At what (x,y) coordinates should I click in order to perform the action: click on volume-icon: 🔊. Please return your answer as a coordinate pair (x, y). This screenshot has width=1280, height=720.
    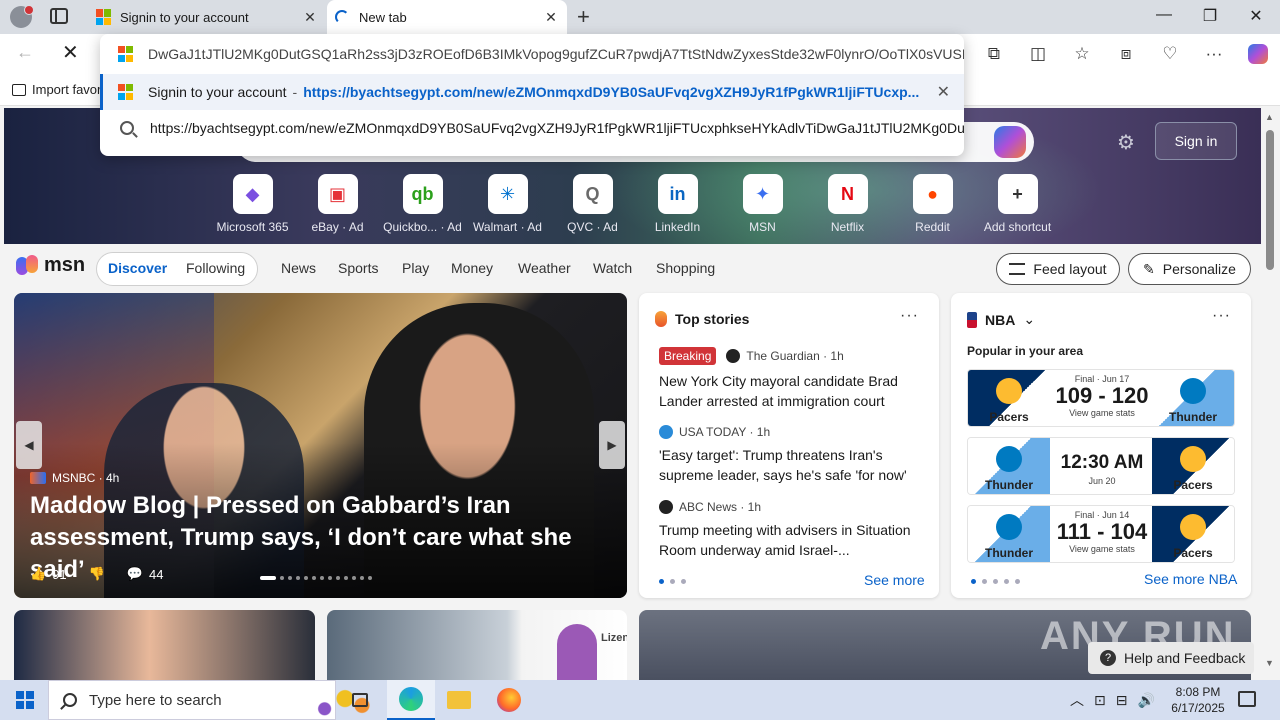
    Looking at the image, I should click on (1145, 700).